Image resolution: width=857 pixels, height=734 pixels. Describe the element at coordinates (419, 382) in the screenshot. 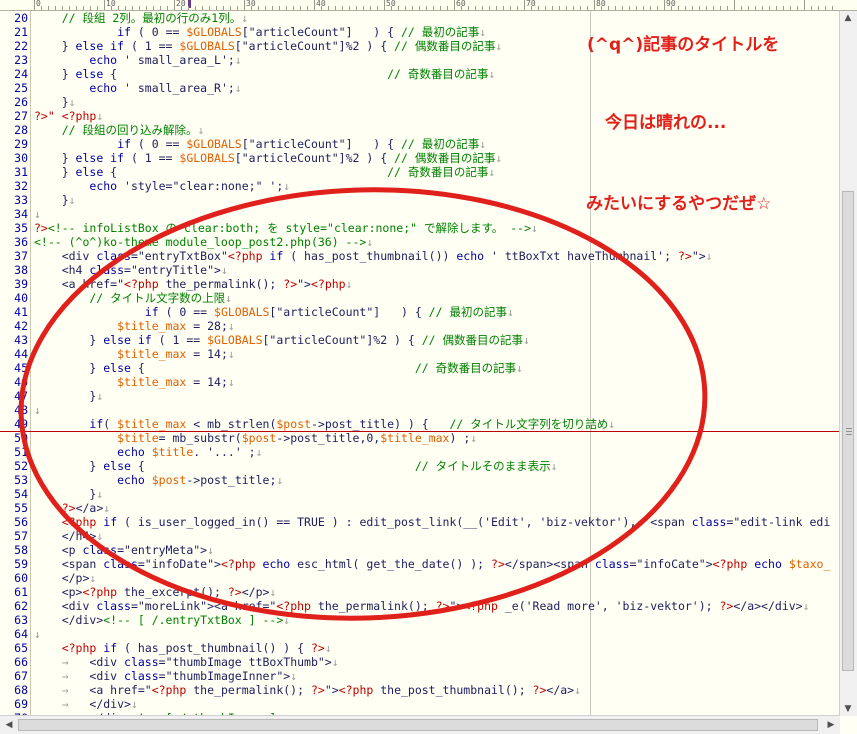

I see `code-line: 46 $title_max = 14;↓` at that location.